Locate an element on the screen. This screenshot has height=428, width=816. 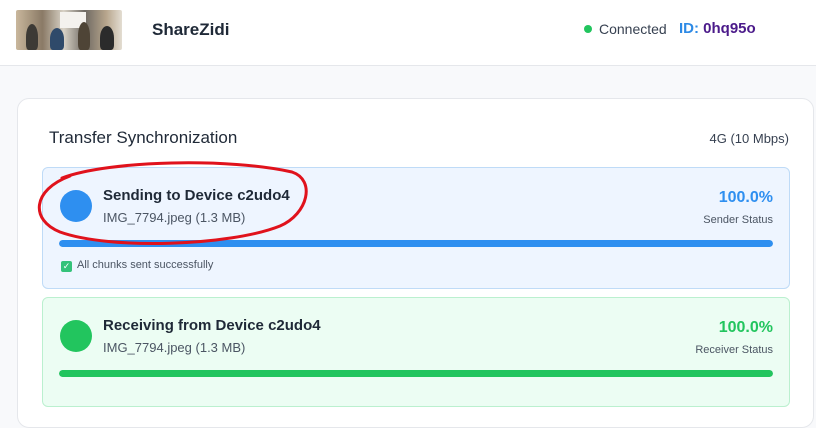
network-speed: 4G (10 Mbps) is located at coordinates (749, 138).